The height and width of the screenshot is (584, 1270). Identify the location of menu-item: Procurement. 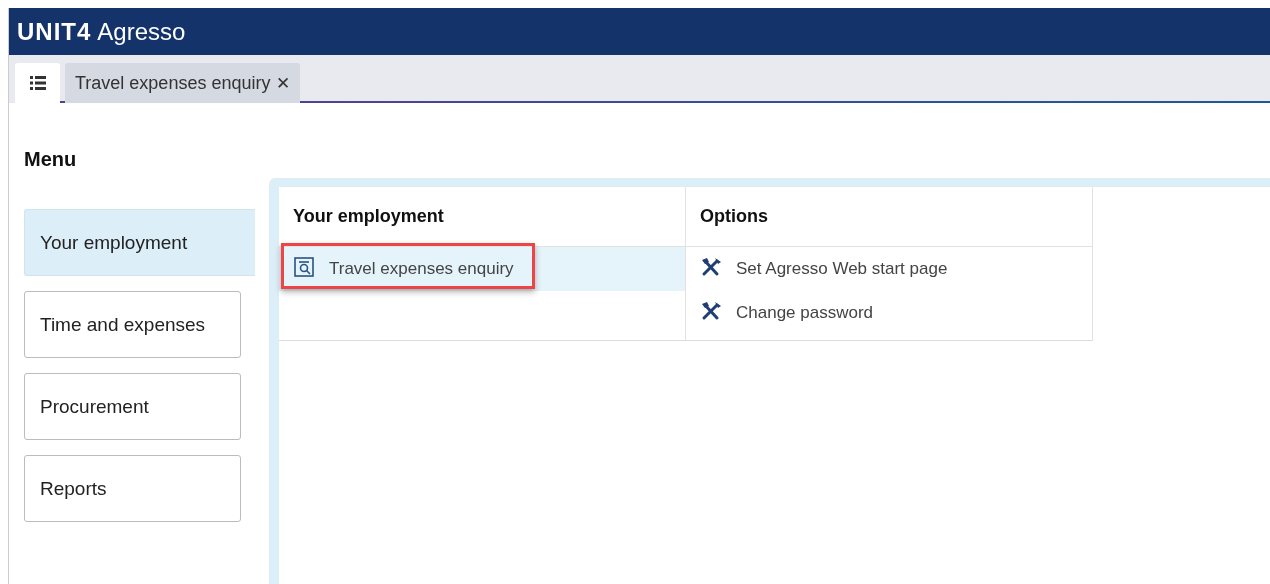
(132, 406).